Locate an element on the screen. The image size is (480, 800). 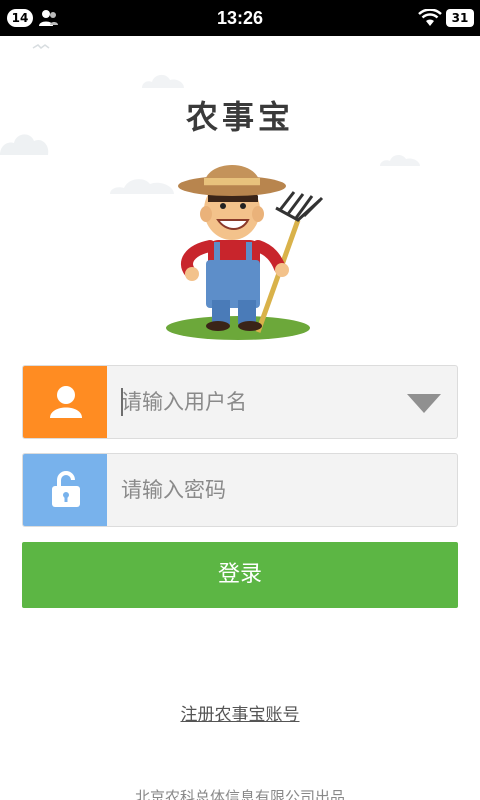
footer-text: 北京农科总体信息有限公司出品 is located at coordinates (239, 794).